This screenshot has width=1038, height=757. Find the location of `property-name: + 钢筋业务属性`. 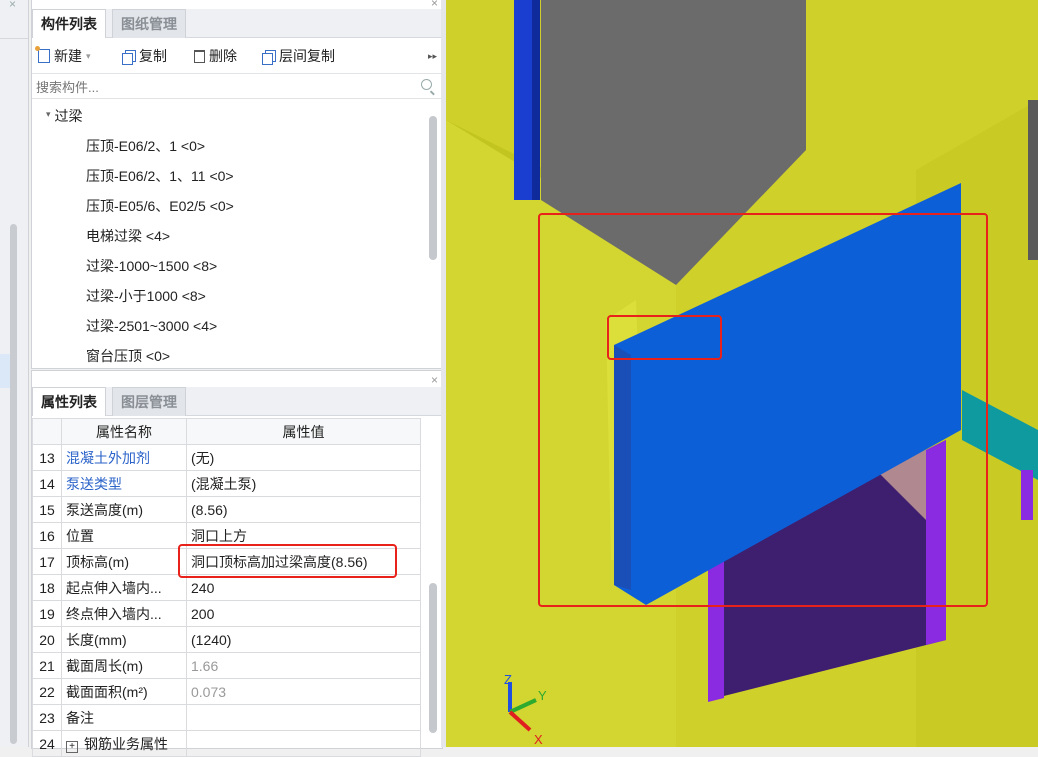

property-name: + 钢筋业务属性 is located at coordinates (124, 743).